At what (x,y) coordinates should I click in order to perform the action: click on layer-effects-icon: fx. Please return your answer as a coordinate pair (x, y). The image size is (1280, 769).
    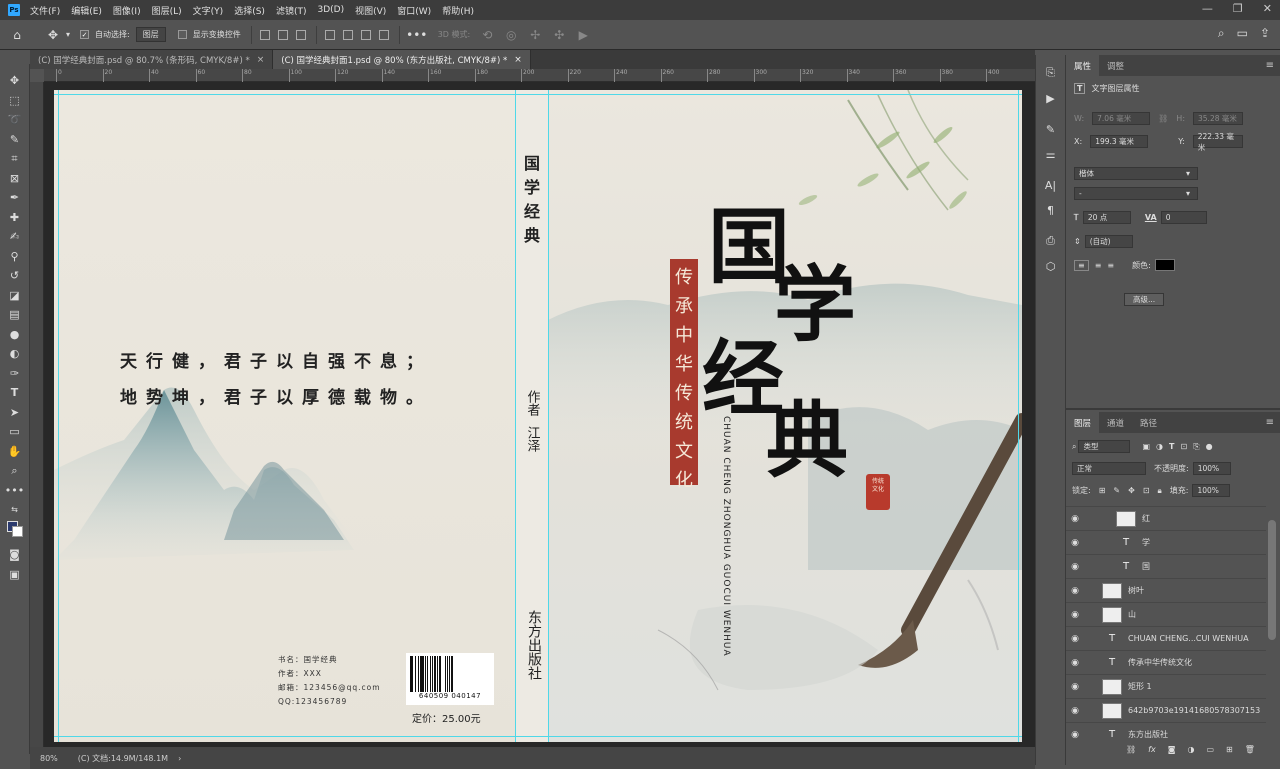
    Looking at the image, I should click on (1152, 749).